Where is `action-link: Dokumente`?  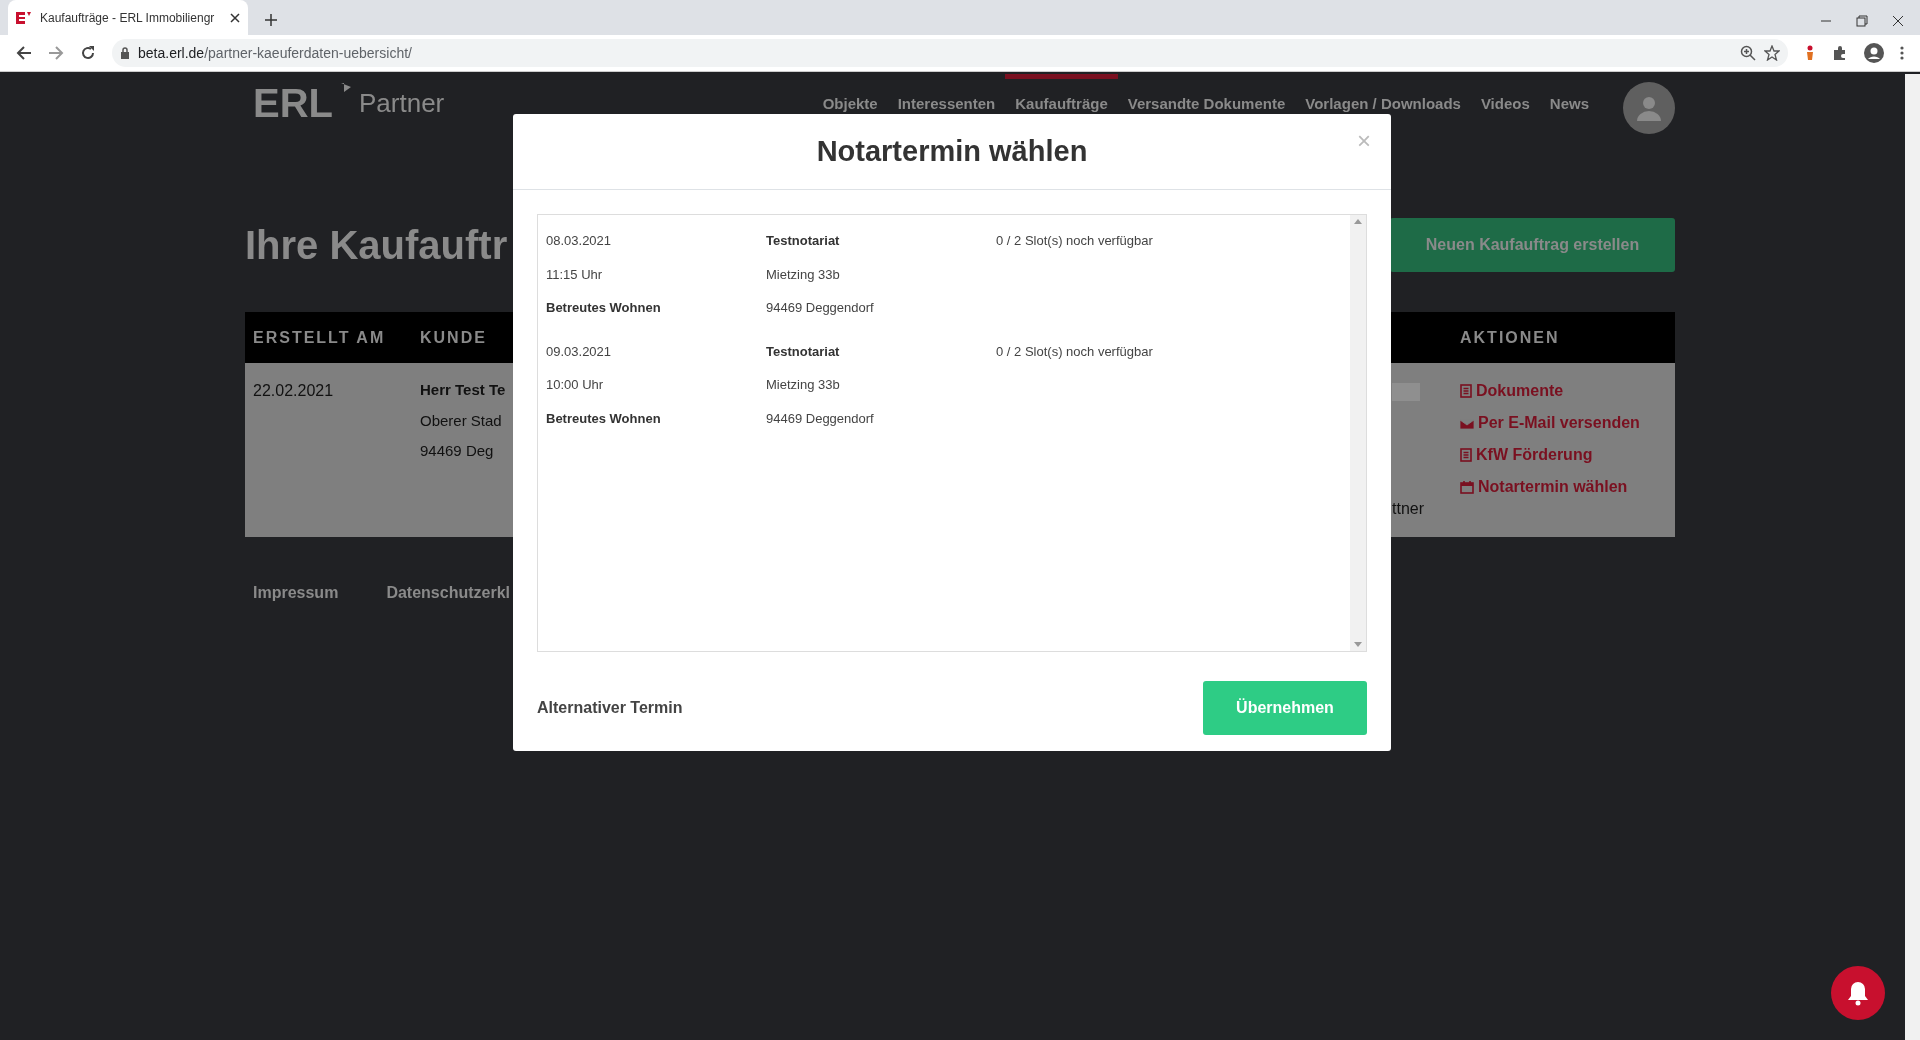
action-link: Dokumente is located at coordinates (1512, 391).